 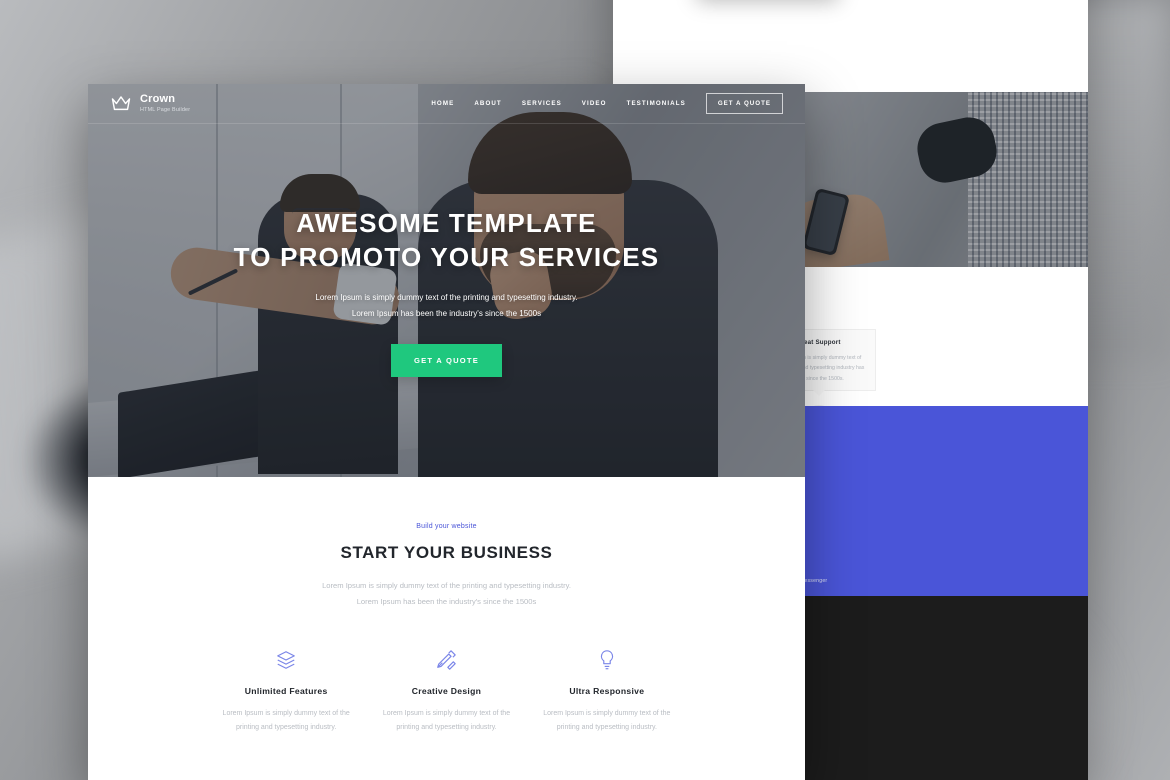 I want to click on start-business-eyebrow: Build your website, so click(x=446, y=526).